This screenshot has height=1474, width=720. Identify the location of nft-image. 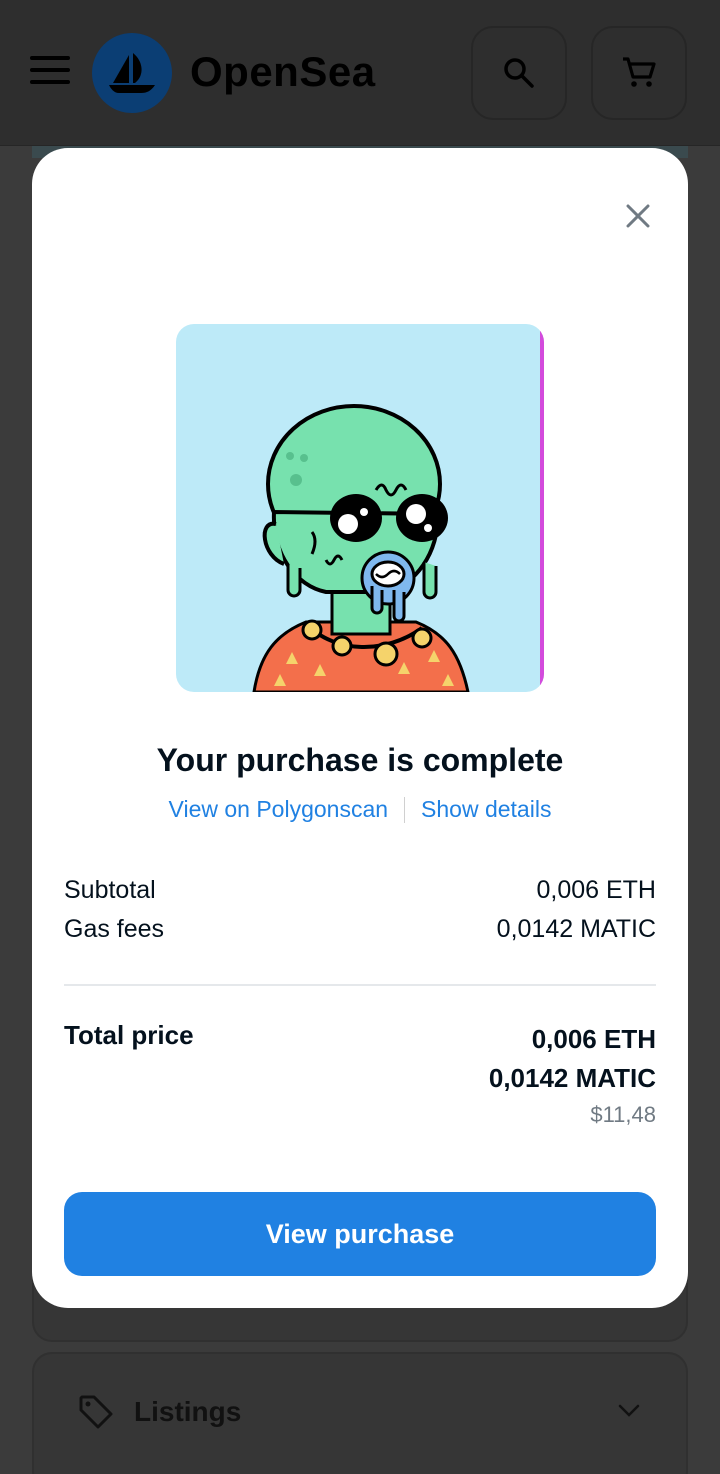
(360, 508).